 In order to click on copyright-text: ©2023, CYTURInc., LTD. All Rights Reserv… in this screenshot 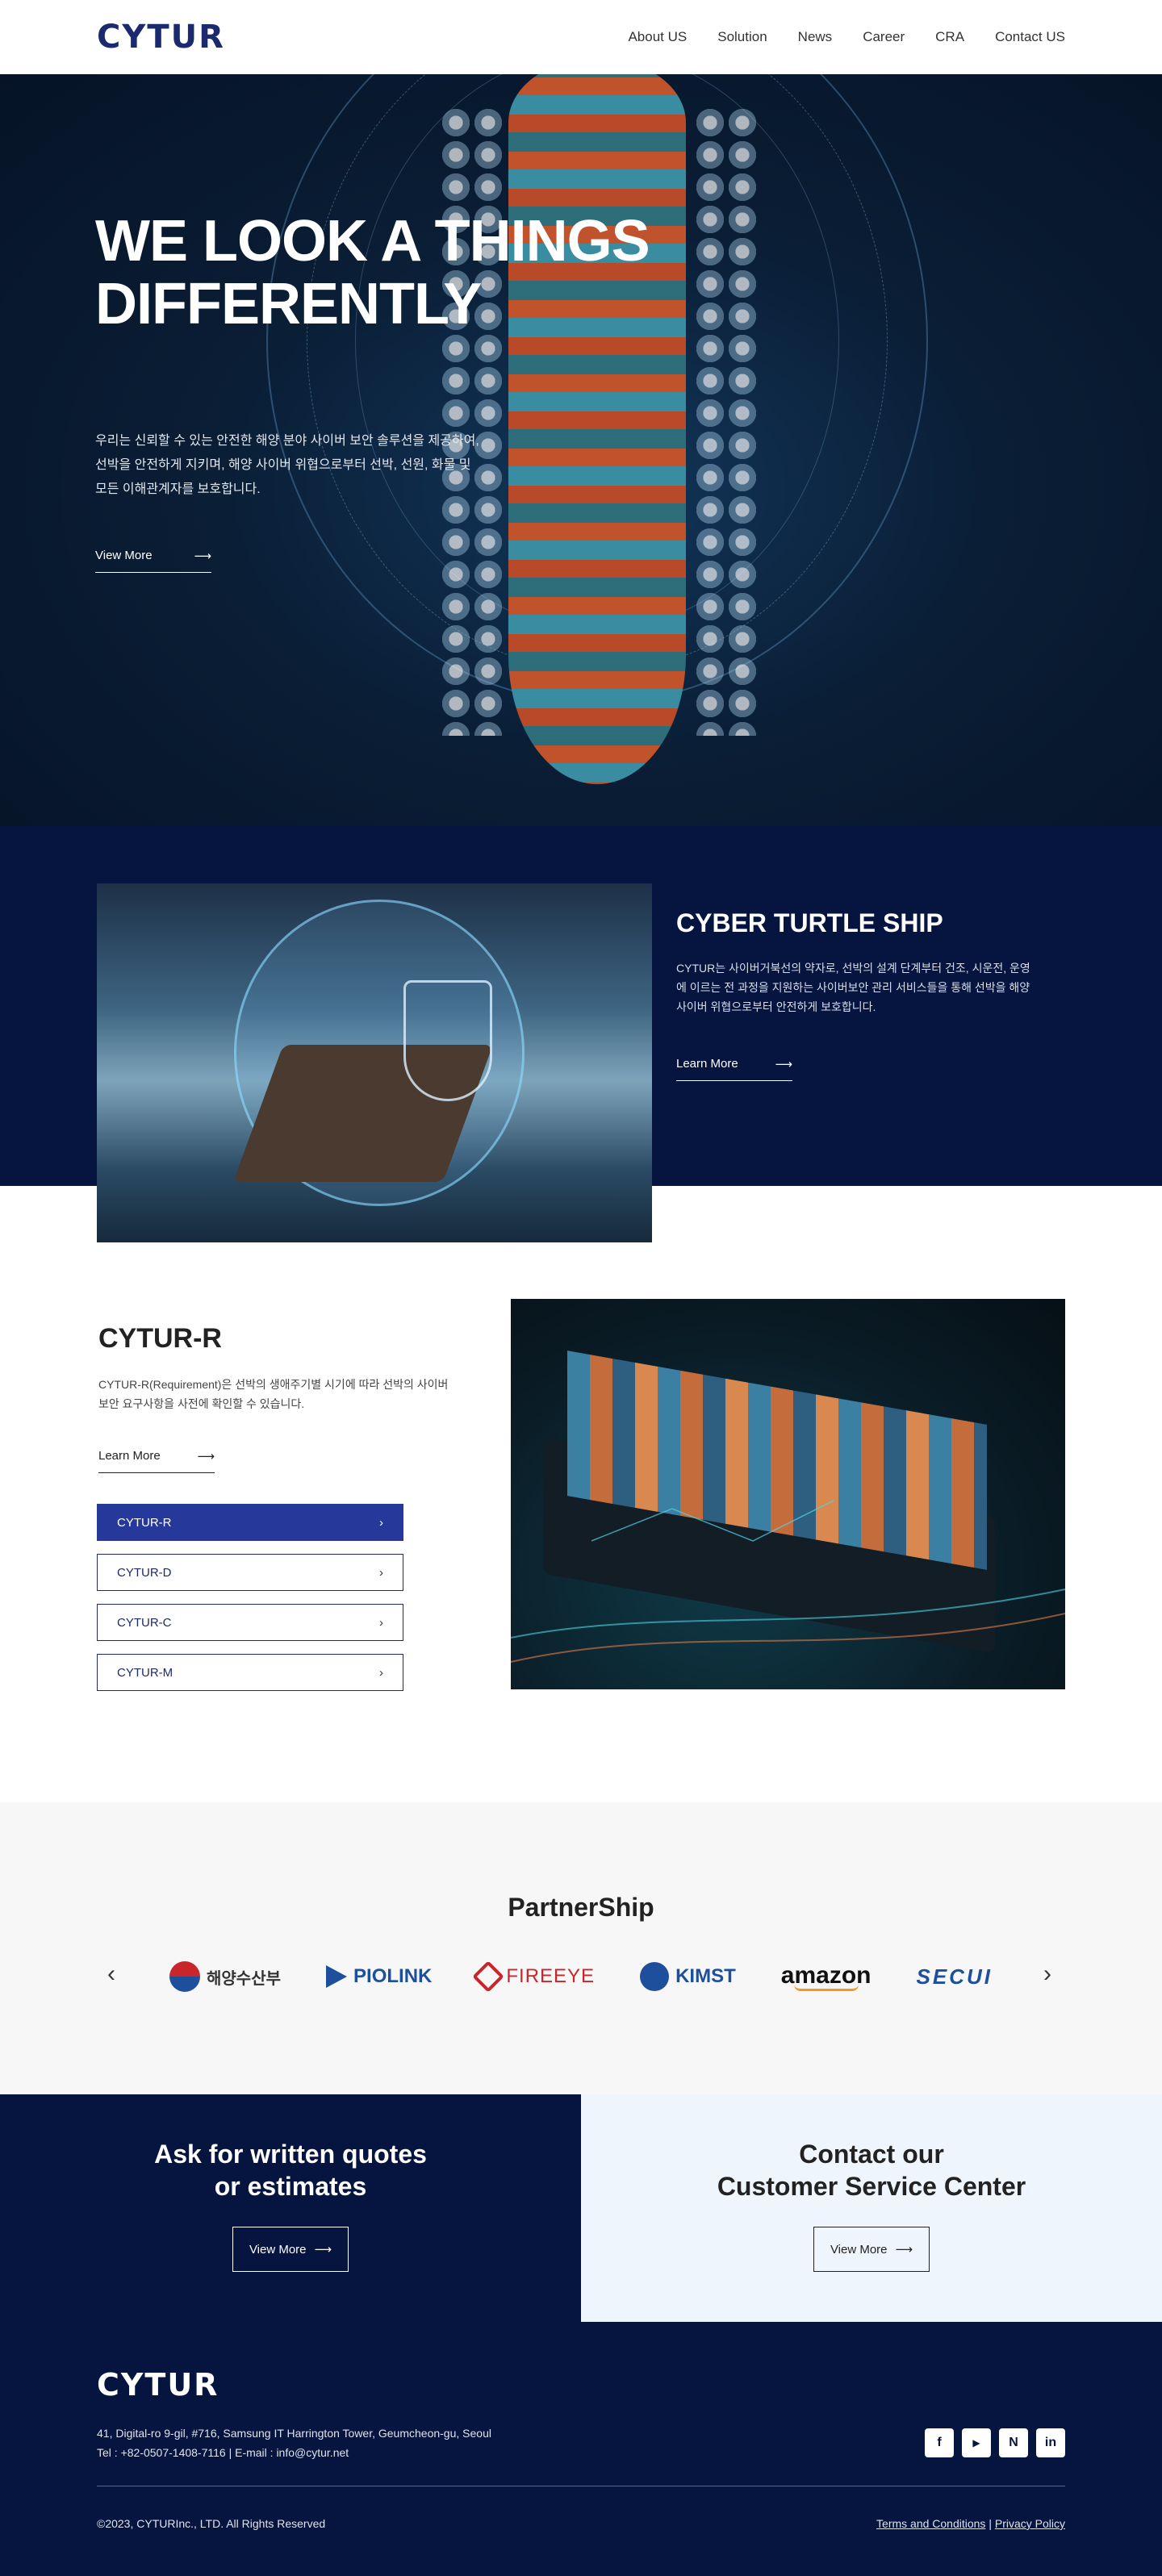, I will do `click(212, 2523)`.